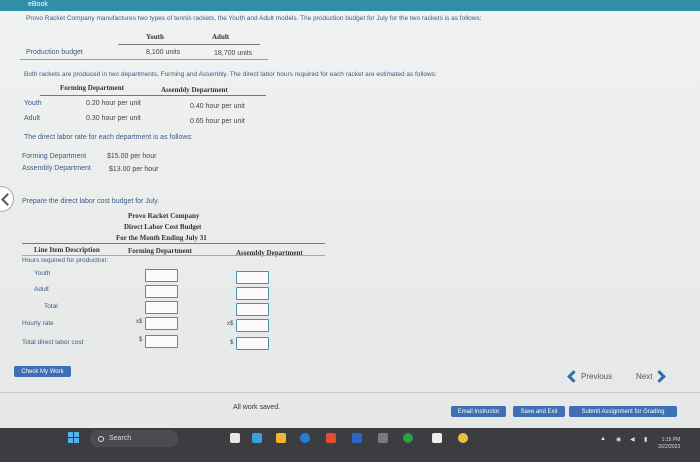 The height and width of the screenshot is (462, 700). I want to click on assembly-total-hours-input, so click(252, 309).